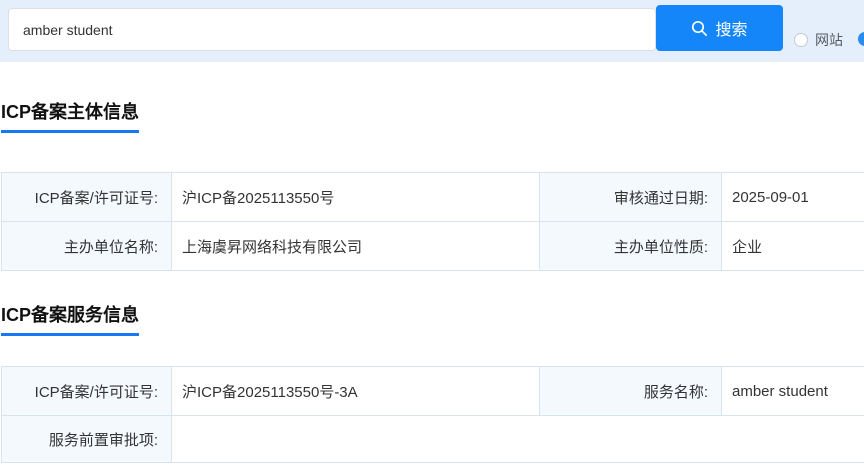 Image resolution: width=864 pixels, height=470 pixels. Describe the element at coordinates (332, 29) in the screenshot. I see `search-input` at that location.